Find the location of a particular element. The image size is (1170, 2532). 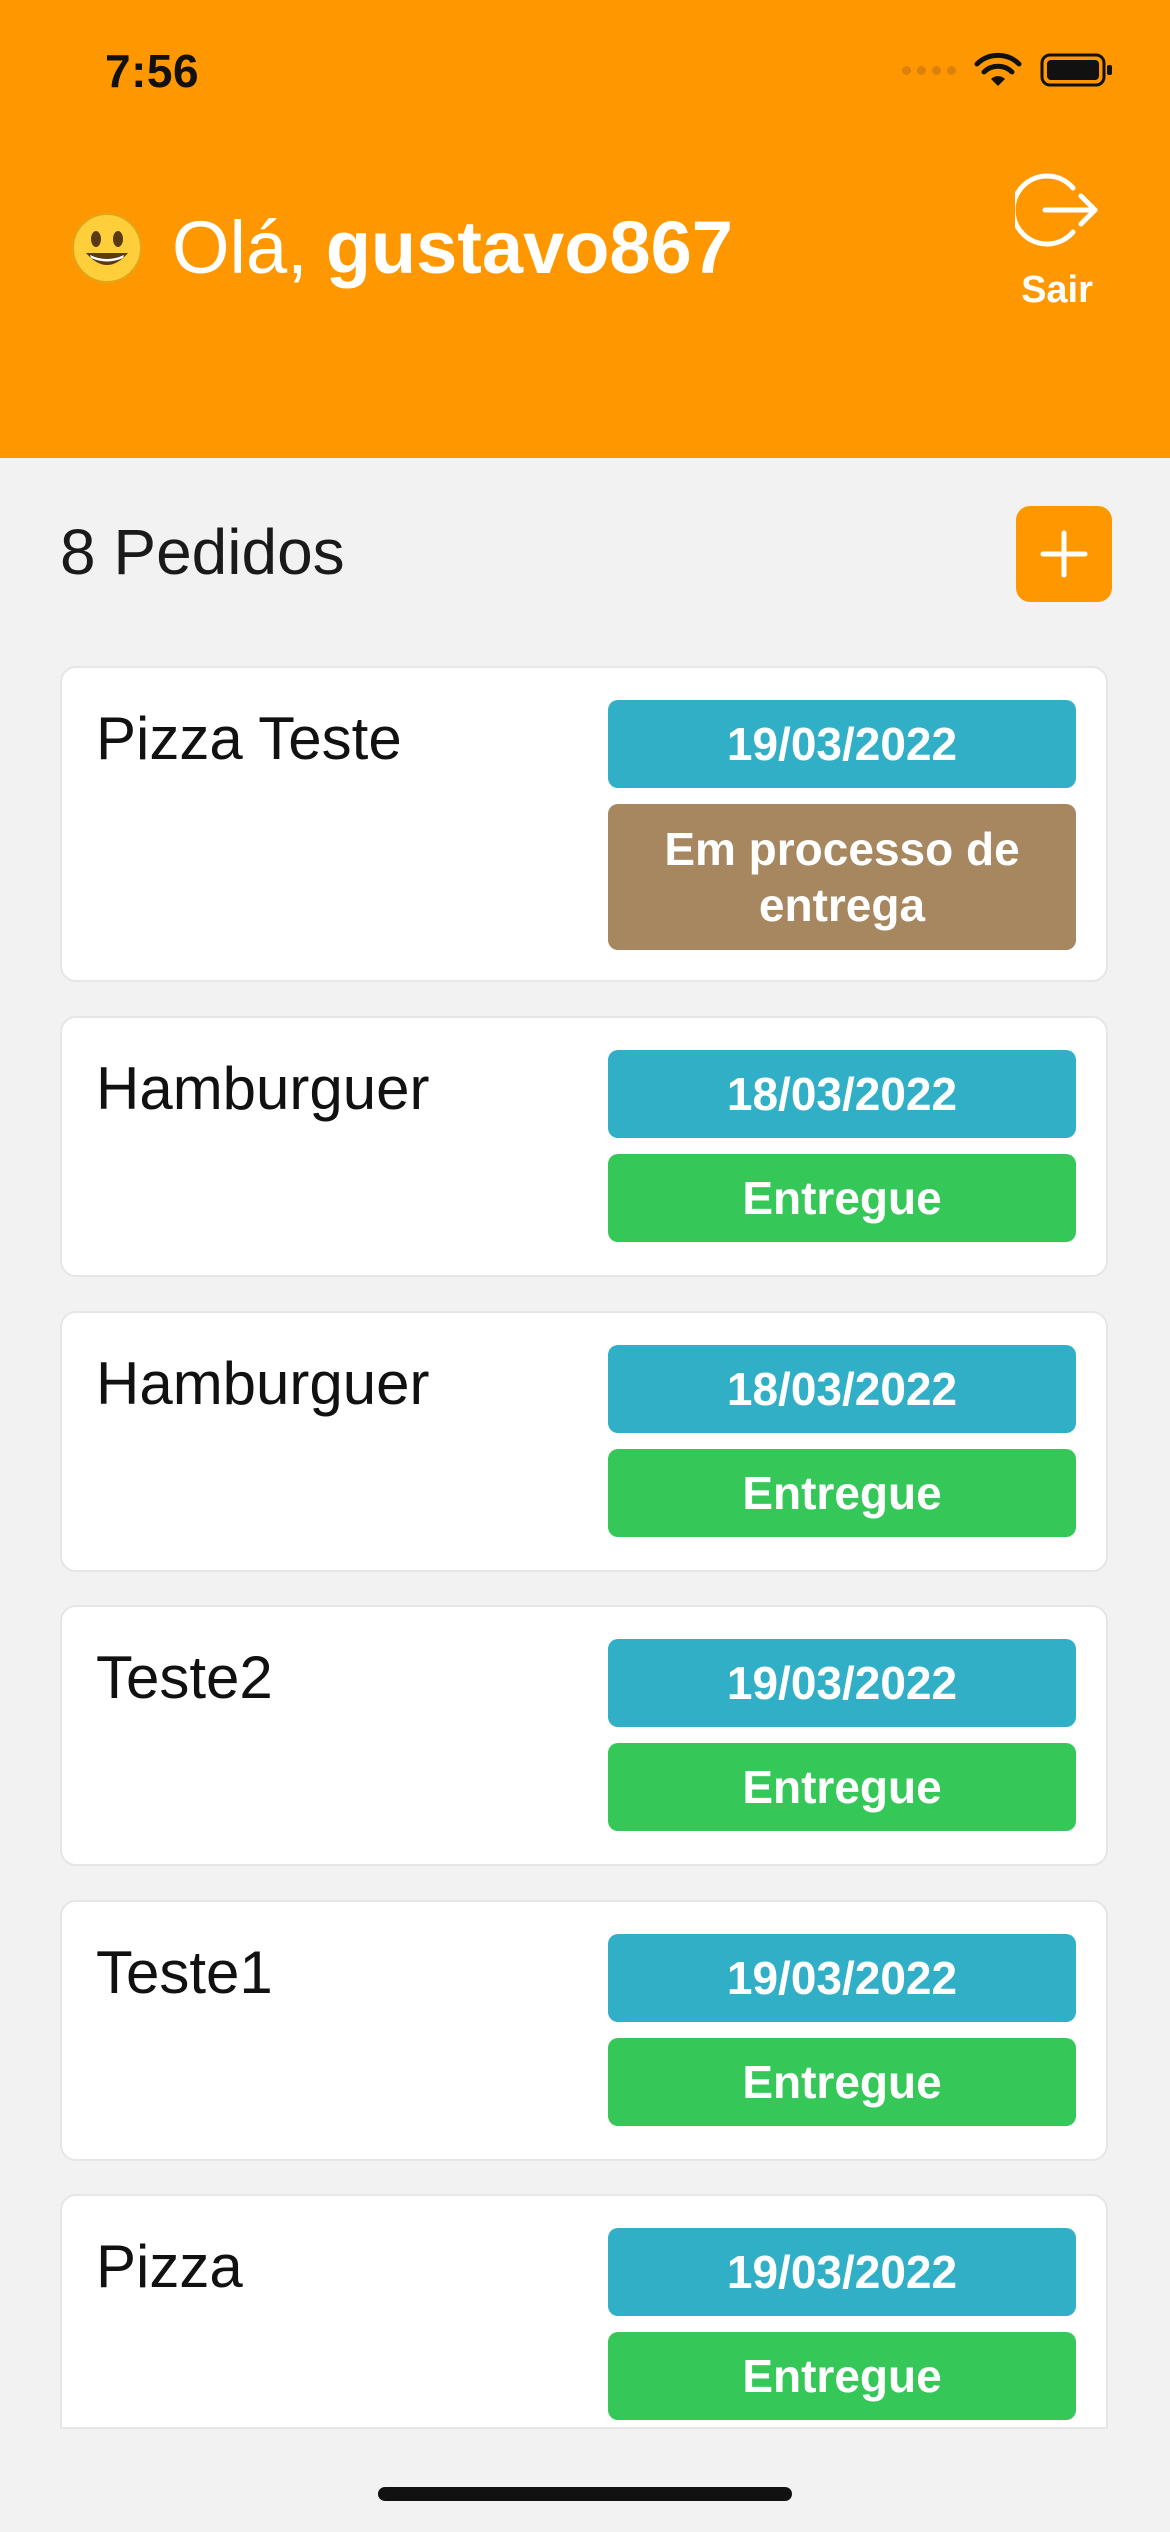

cellular-signal-icon is located at coordinates (929, 70).